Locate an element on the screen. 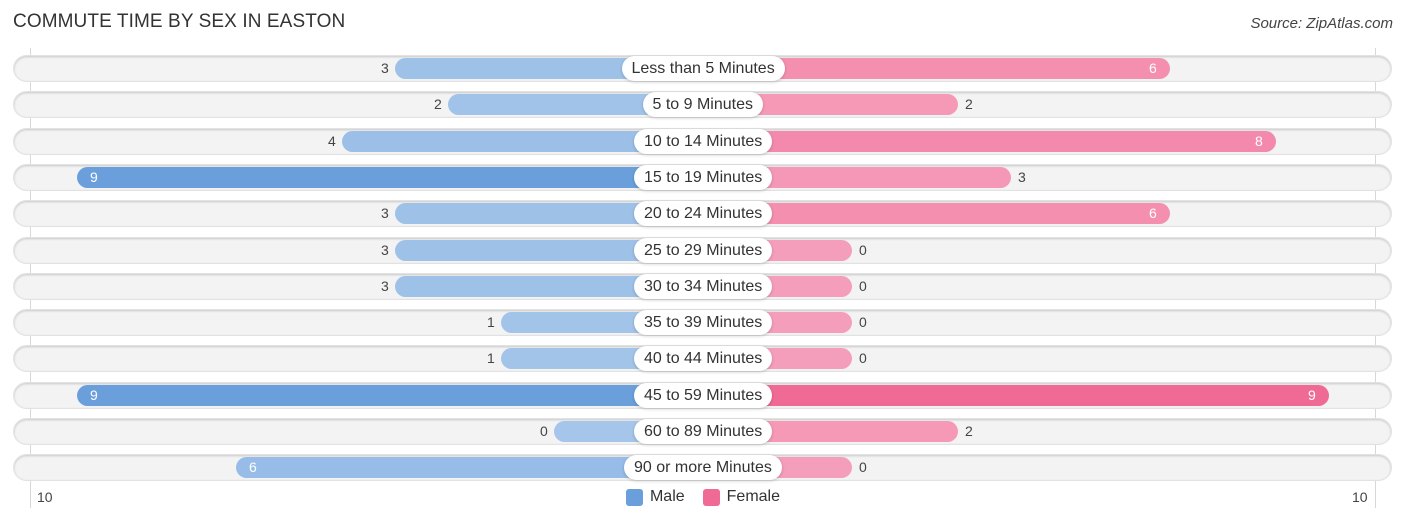  category-label: 25 to 29 Minutes is located at coordinates (703, 250).